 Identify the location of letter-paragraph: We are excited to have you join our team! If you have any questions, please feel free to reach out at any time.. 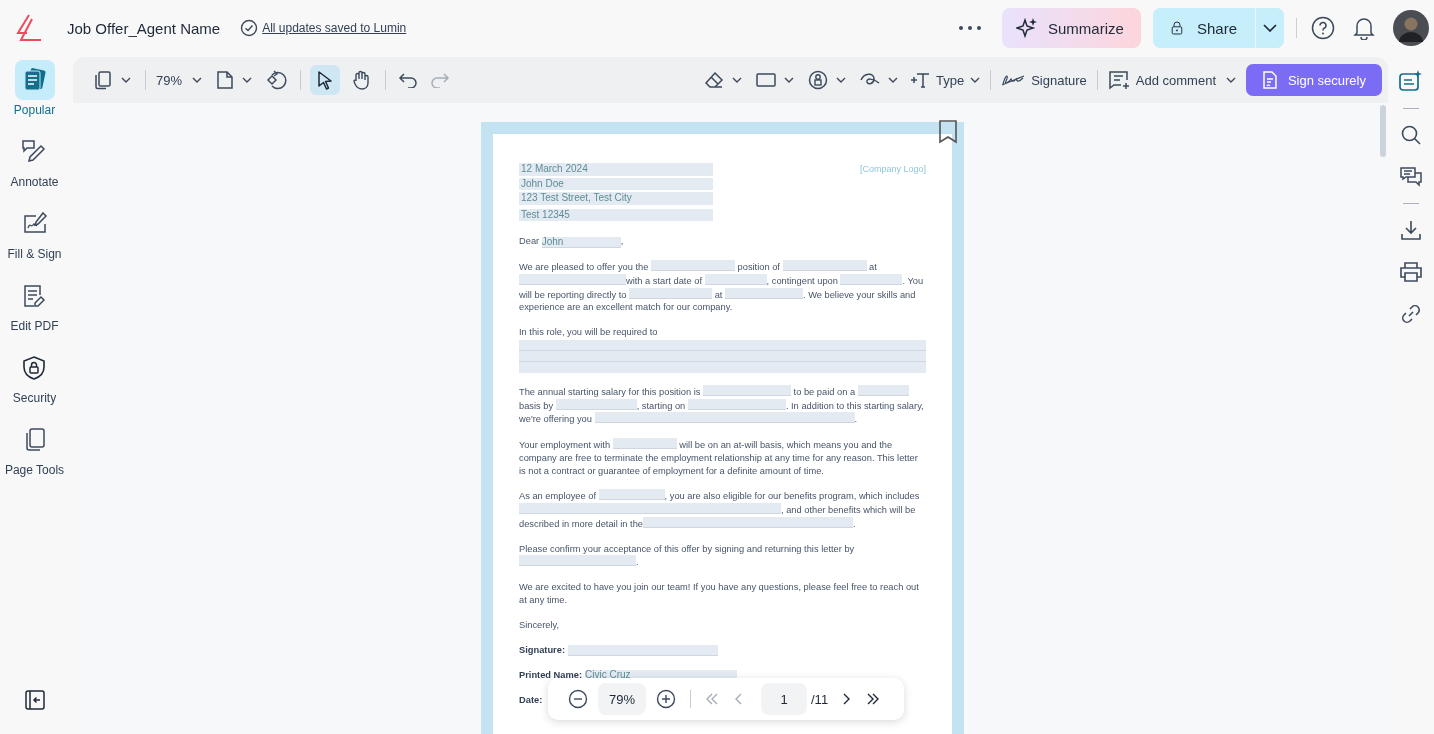
(719, 594).